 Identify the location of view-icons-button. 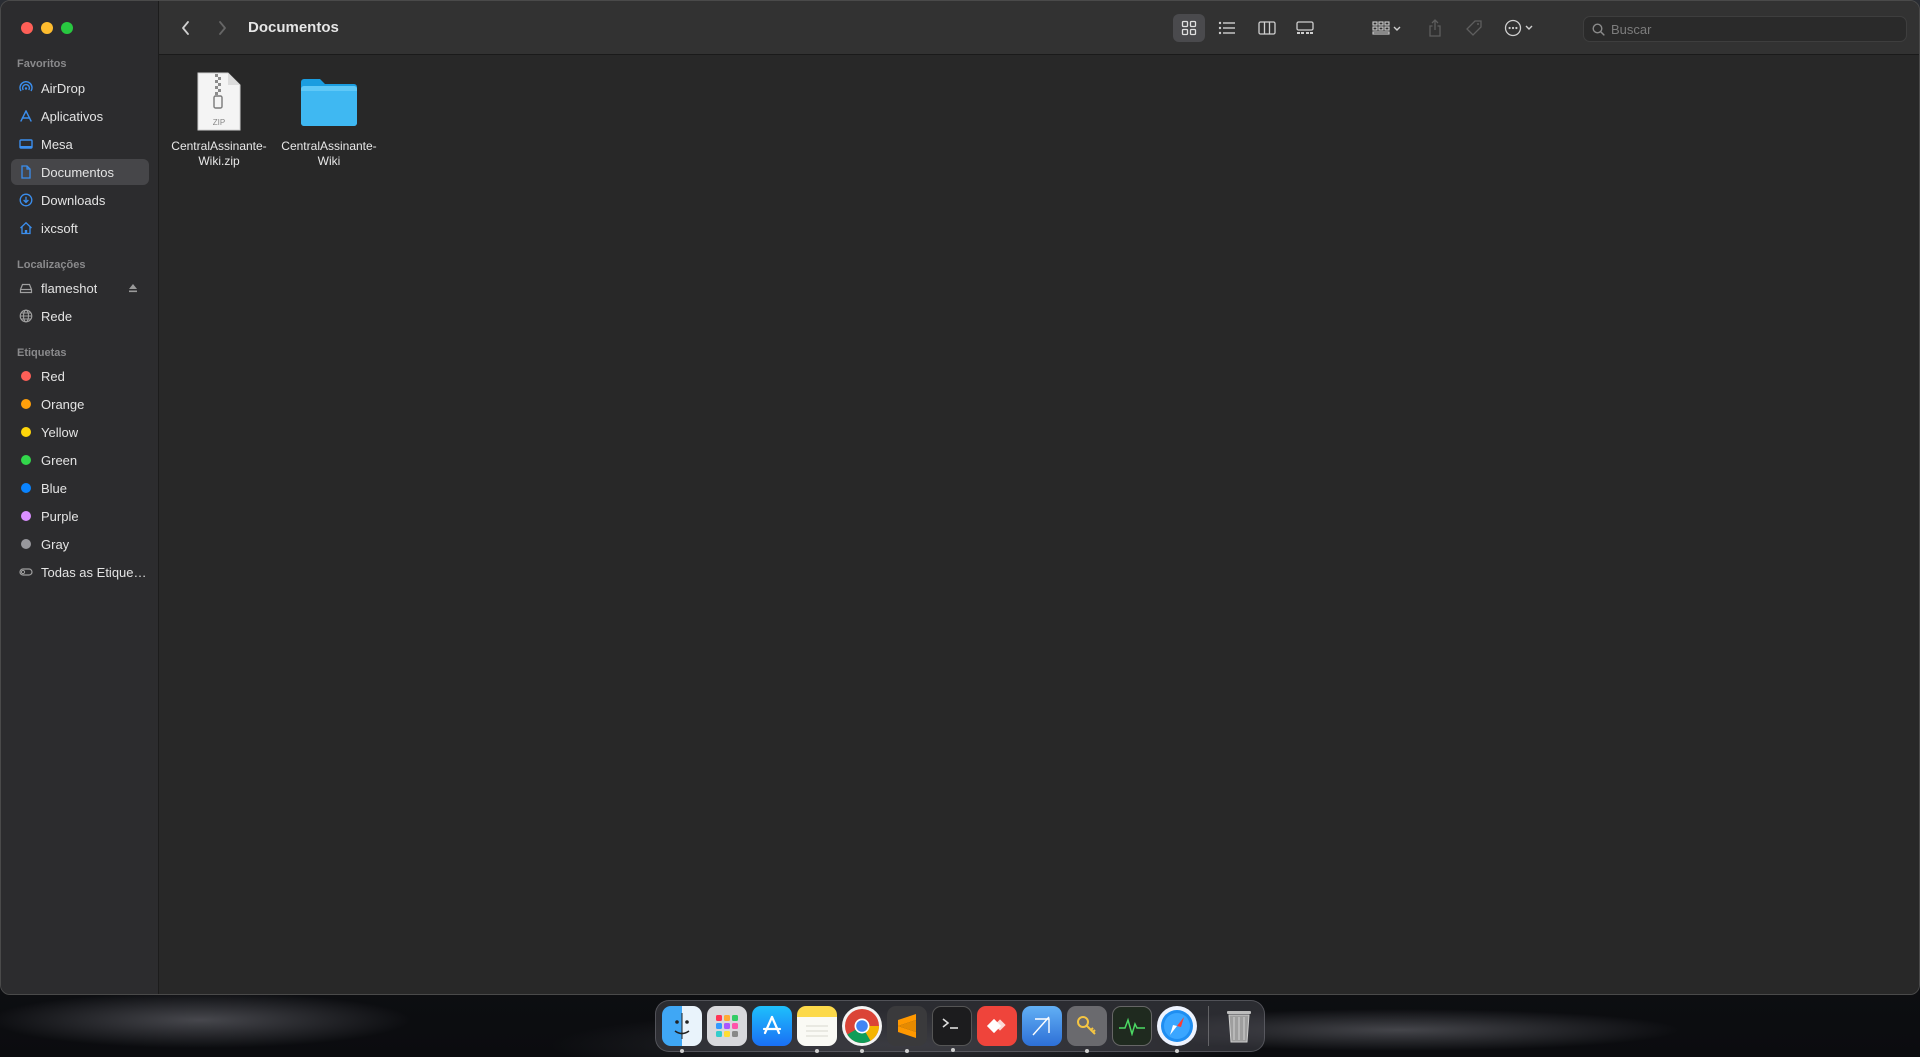
(1189, 28).